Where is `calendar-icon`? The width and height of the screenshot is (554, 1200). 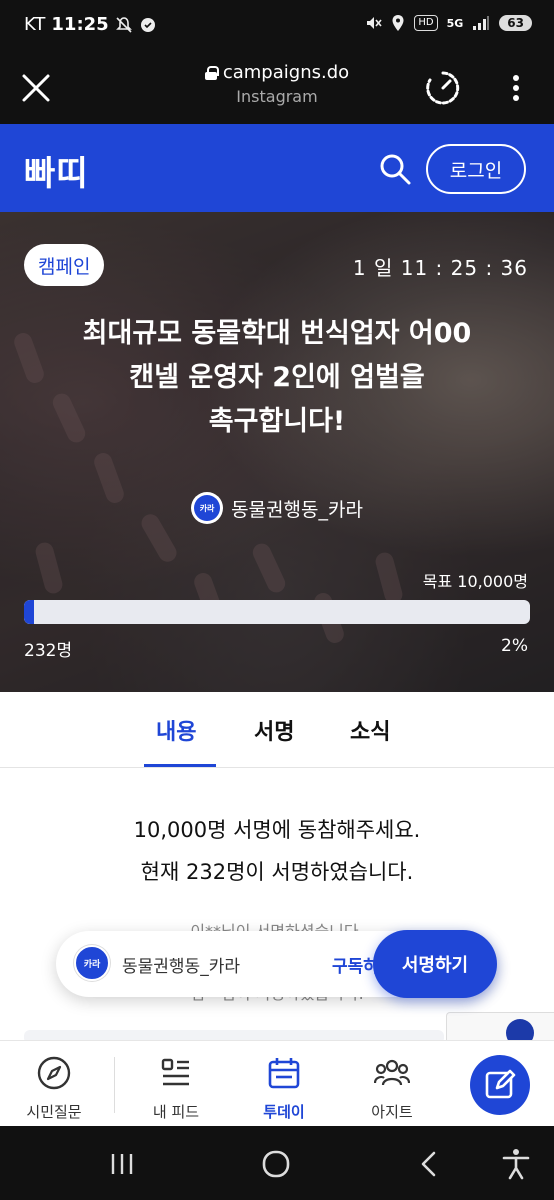 calendar-icon is located at coordinates (284, 1073).